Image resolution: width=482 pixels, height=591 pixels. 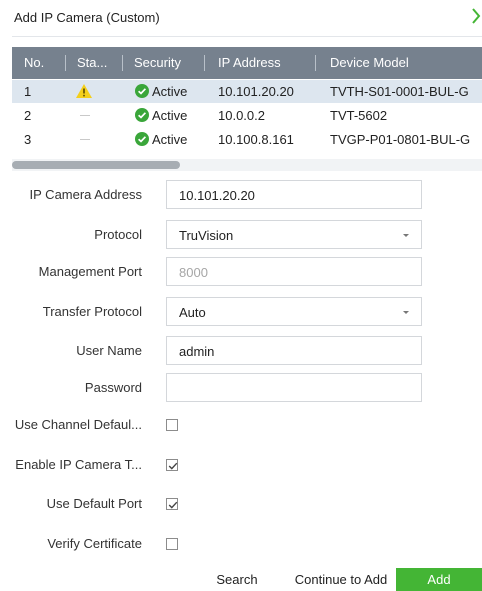 What do you see at coordinates (28, 91) in the screenshot?
I see `row-number: 1` at bounding box center [28, 91].